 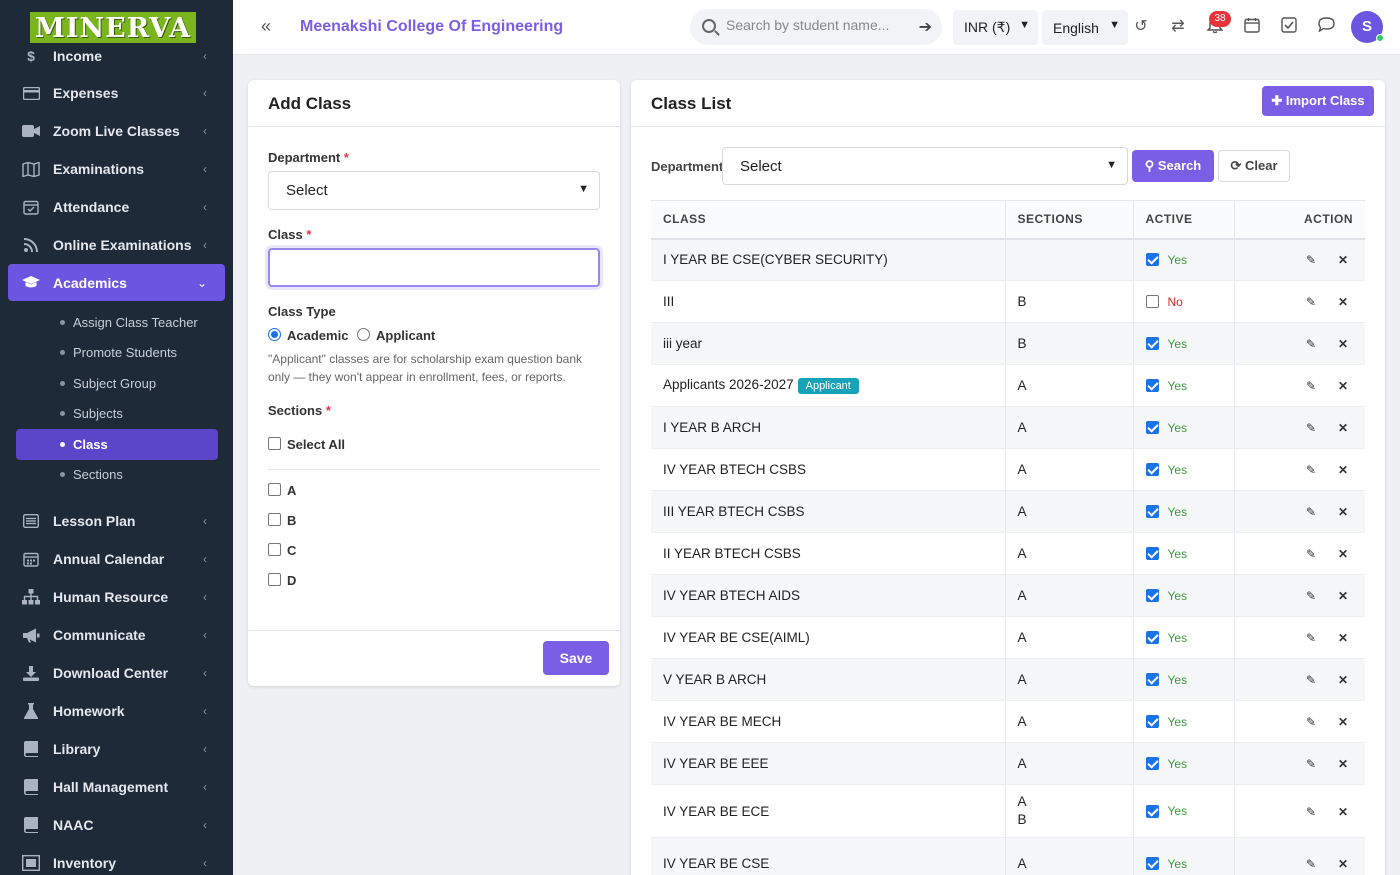 I want to click on sidebar-item-library: Library ‹, so click(x=116, y=749).